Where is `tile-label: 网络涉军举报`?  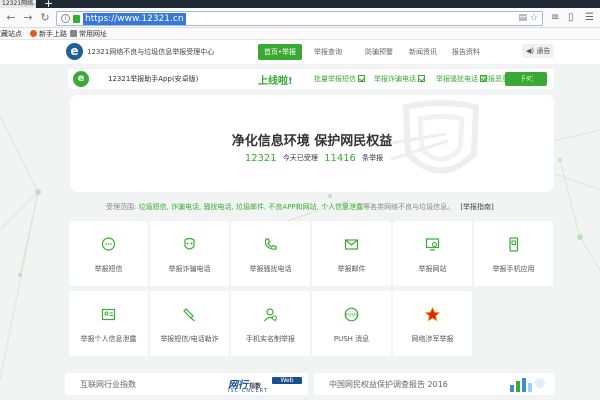 tile-label: 网络涉军举报 is located at coordinates (432, 339).